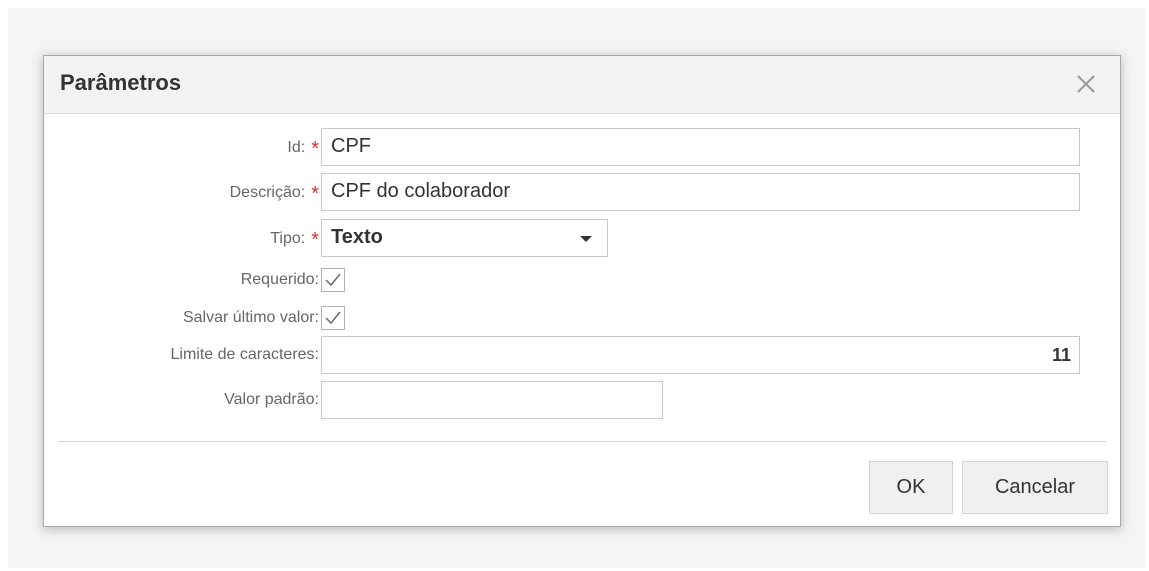 The width and height of the screenshot is (1149, 571). What do you see at coordinates (582, 319) in the screenshot?
I see `row-salvar-ultimo: Salvar último valor:` at bounding box center [582, 319].